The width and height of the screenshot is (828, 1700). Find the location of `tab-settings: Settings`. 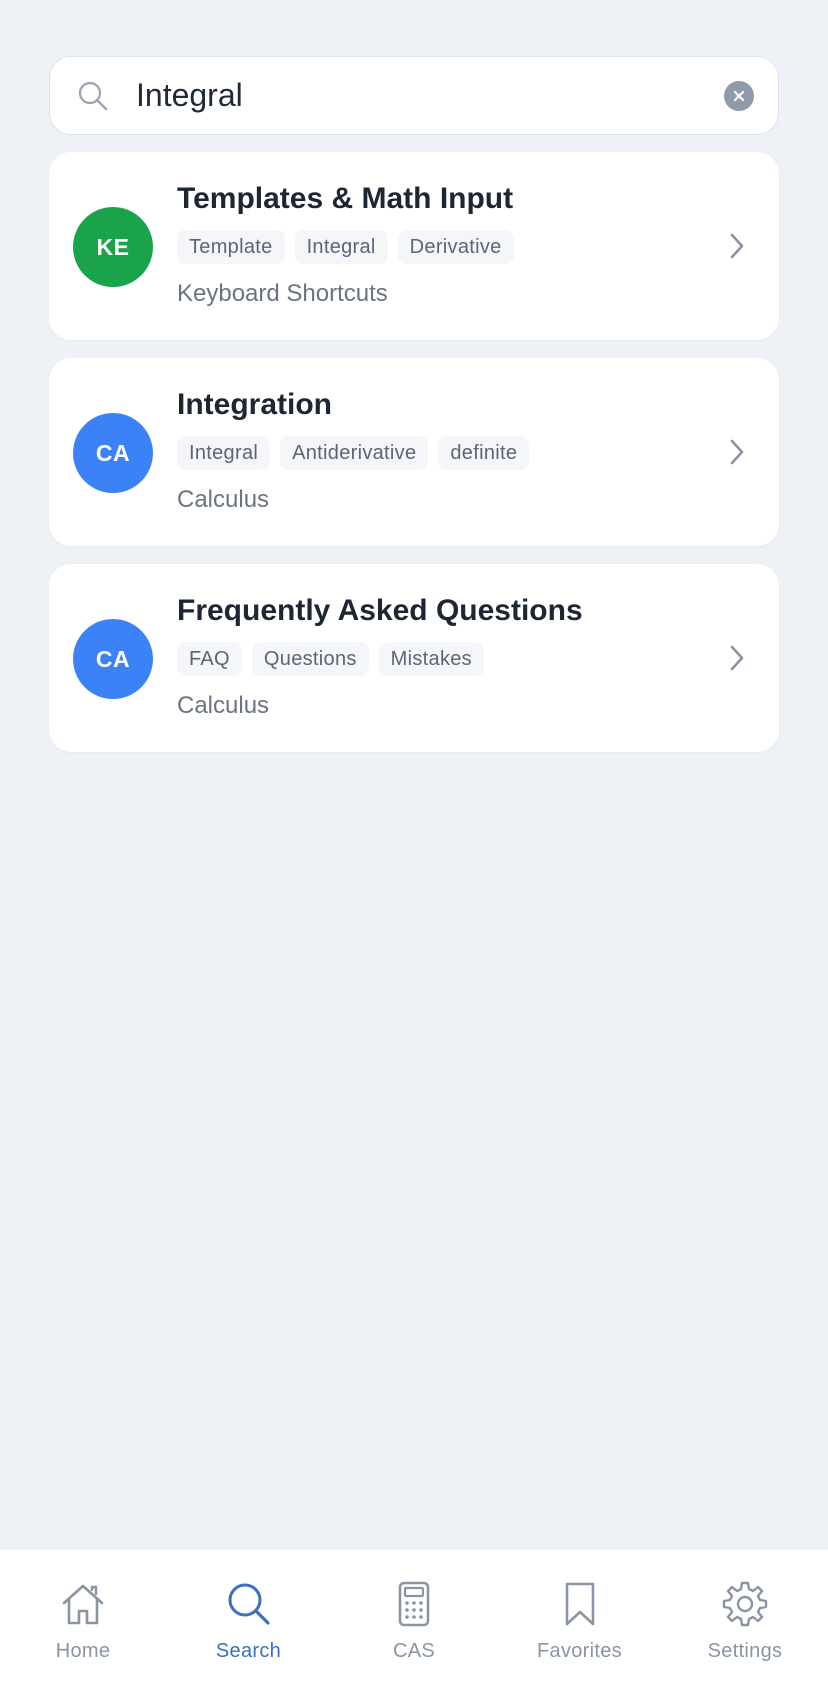

tab-settings: Settings is located at coordinates (745, 1640).